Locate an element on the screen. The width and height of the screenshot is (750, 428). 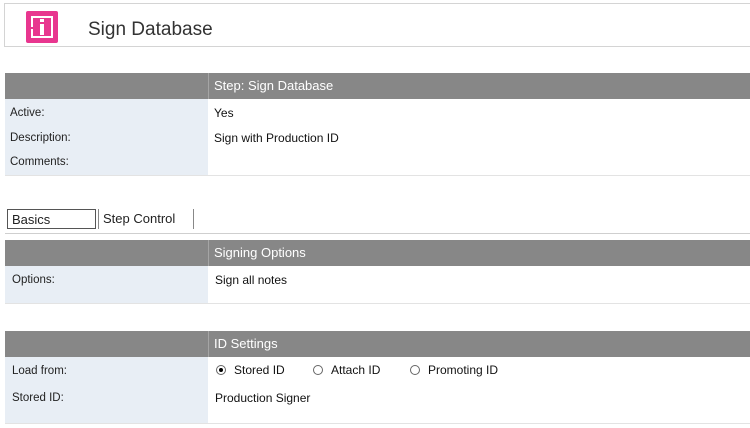
id-settings-header: ID Settings is located at coordinates (246, 343).